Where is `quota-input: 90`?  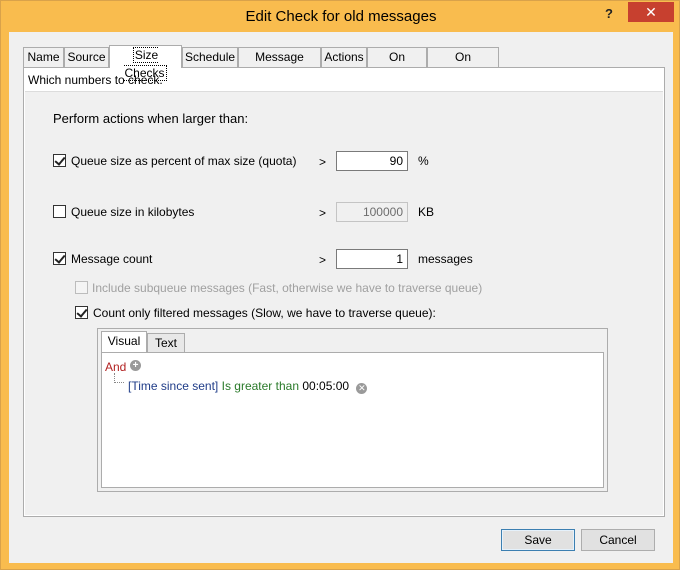 quota-input: 90 is located at coordinates (372, 161).